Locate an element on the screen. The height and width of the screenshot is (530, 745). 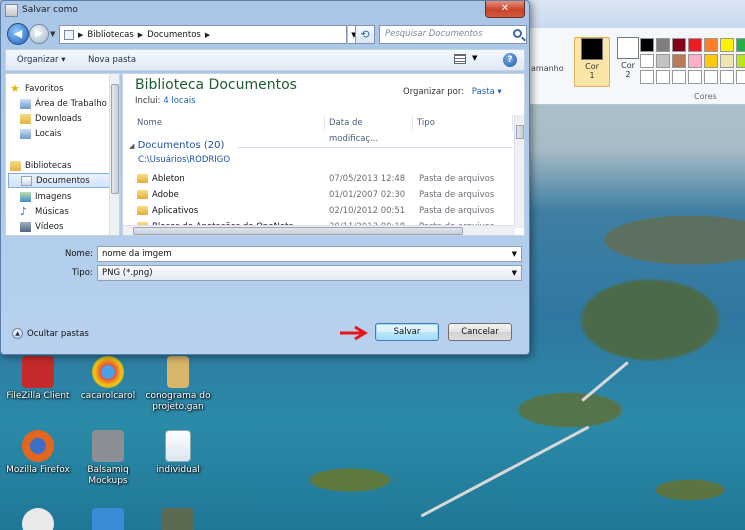
libraries-icon is located at coordinates (15, 165).